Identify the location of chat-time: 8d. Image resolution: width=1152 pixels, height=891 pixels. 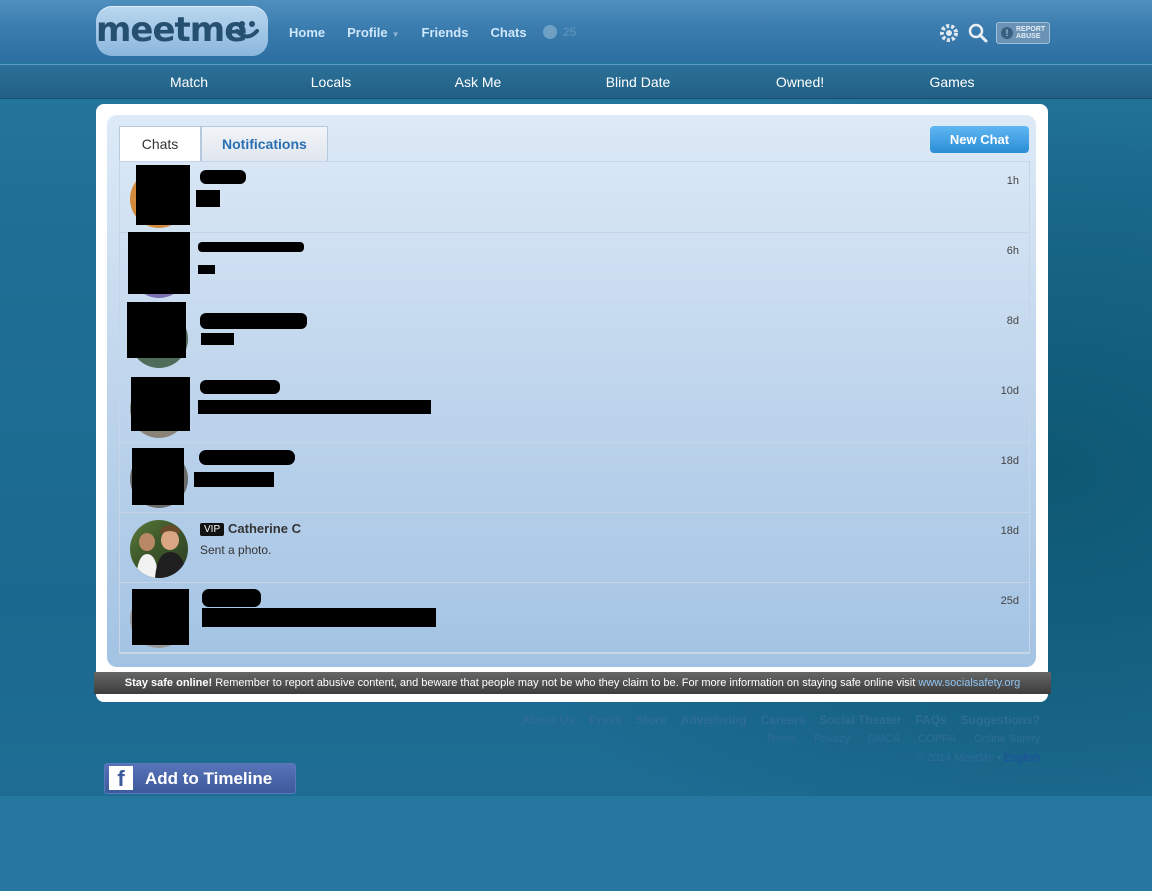
(1012, 321).